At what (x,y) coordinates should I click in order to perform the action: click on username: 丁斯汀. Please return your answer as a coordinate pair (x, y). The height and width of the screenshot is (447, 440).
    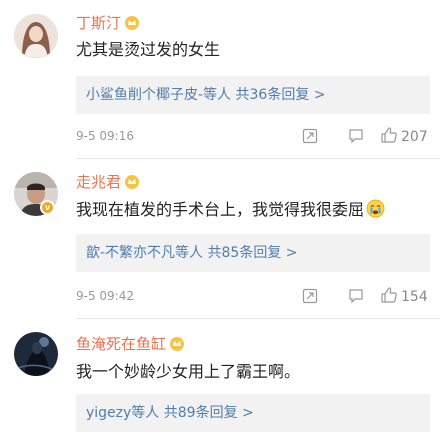
    Looking at the image, I should click on (108, 23).